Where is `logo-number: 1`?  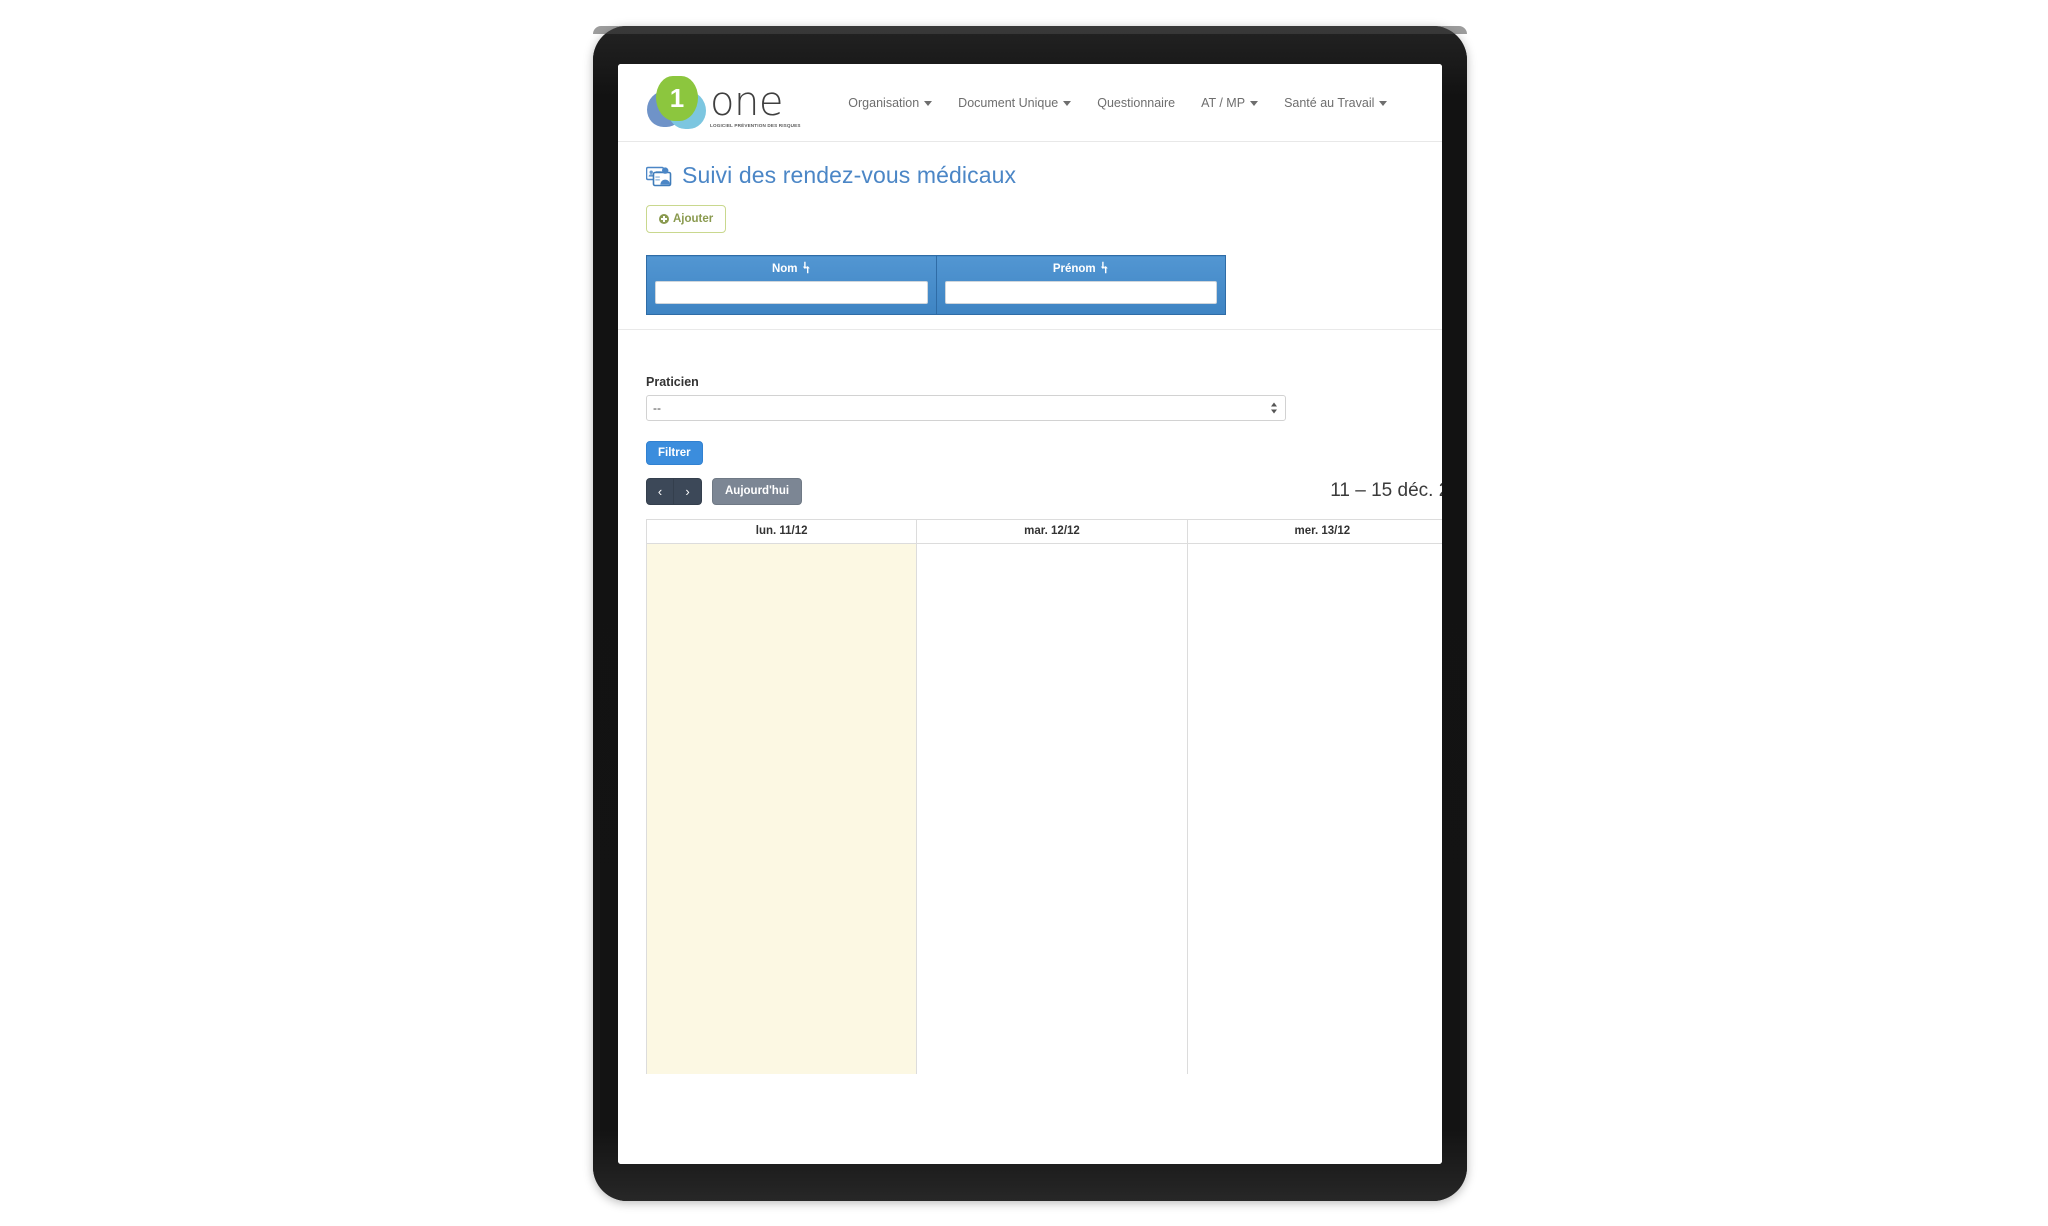
logo-number: 1 is located at coordinates (677, 97).